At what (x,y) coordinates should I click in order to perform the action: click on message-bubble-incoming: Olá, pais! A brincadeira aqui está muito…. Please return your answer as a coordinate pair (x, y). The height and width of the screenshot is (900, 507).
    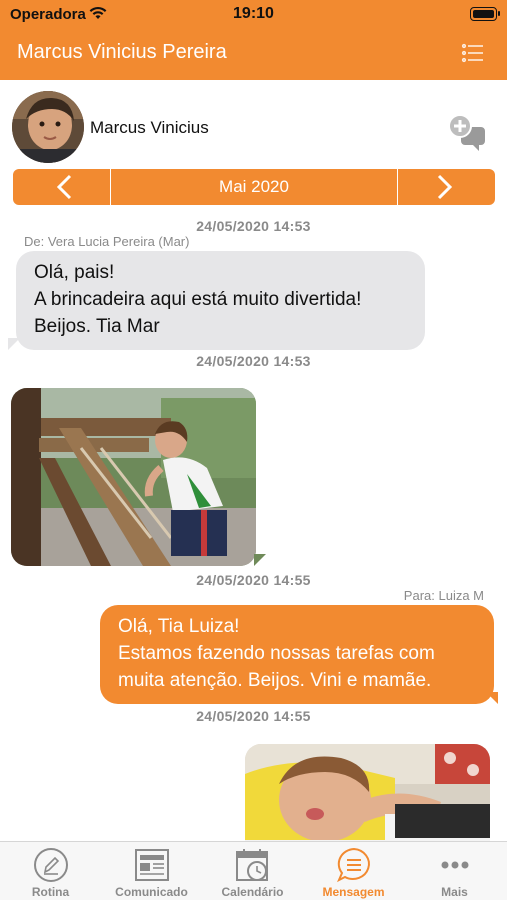
    Looking at the image, I should click on (220, 300).